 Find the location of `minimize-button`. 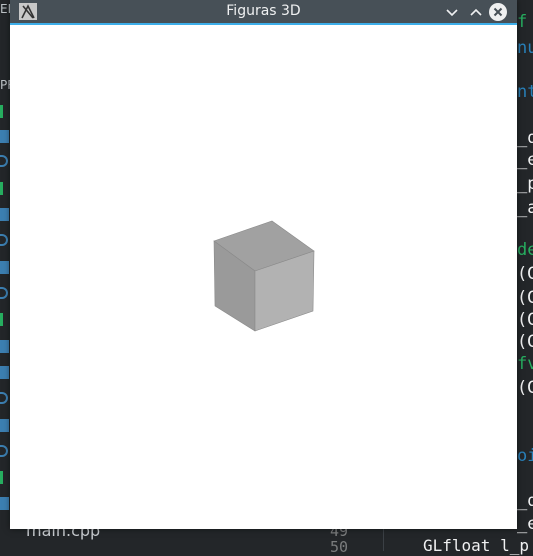

minimize-button is located at coordinates (452, 12).